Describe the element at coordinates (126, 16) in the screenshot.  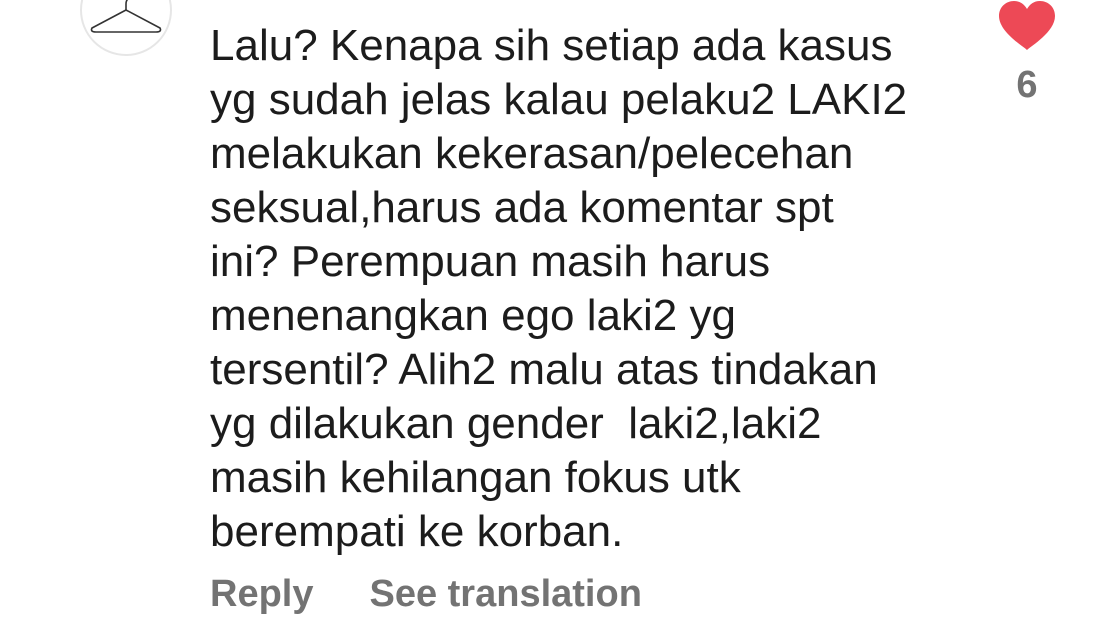
I see `hanger-logo-icon` at that location.